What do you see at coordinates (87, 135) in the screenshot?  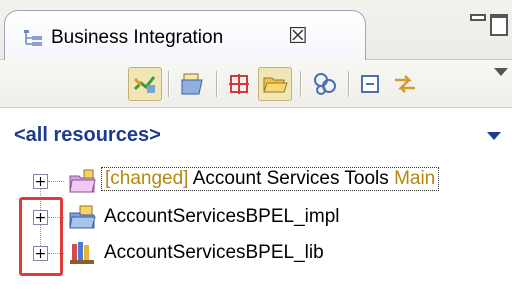 I see `resource-filter-label: <all resources>` at bounding box center [87, 135].